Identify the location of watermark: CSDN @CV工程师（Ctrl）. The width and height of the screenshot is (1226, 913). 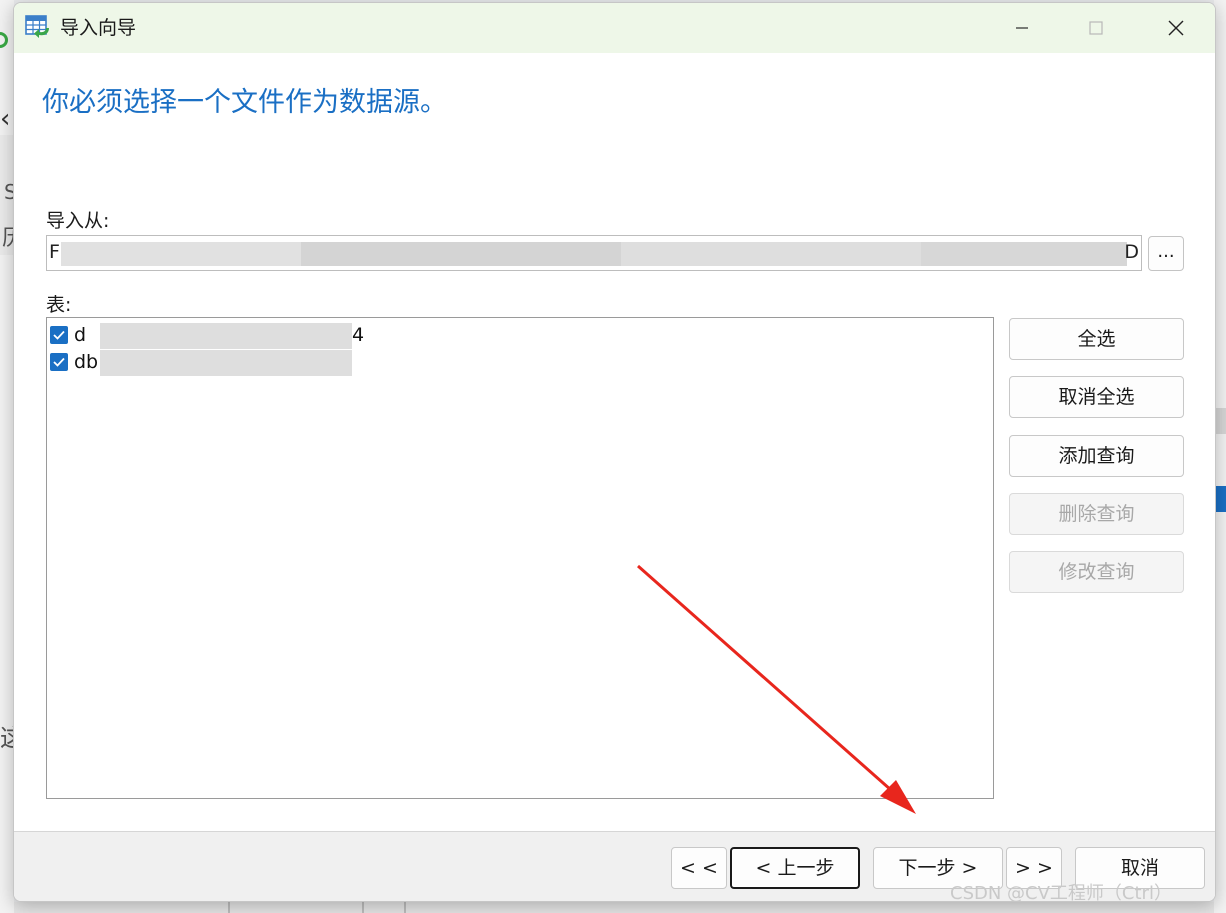
(1061, 892).